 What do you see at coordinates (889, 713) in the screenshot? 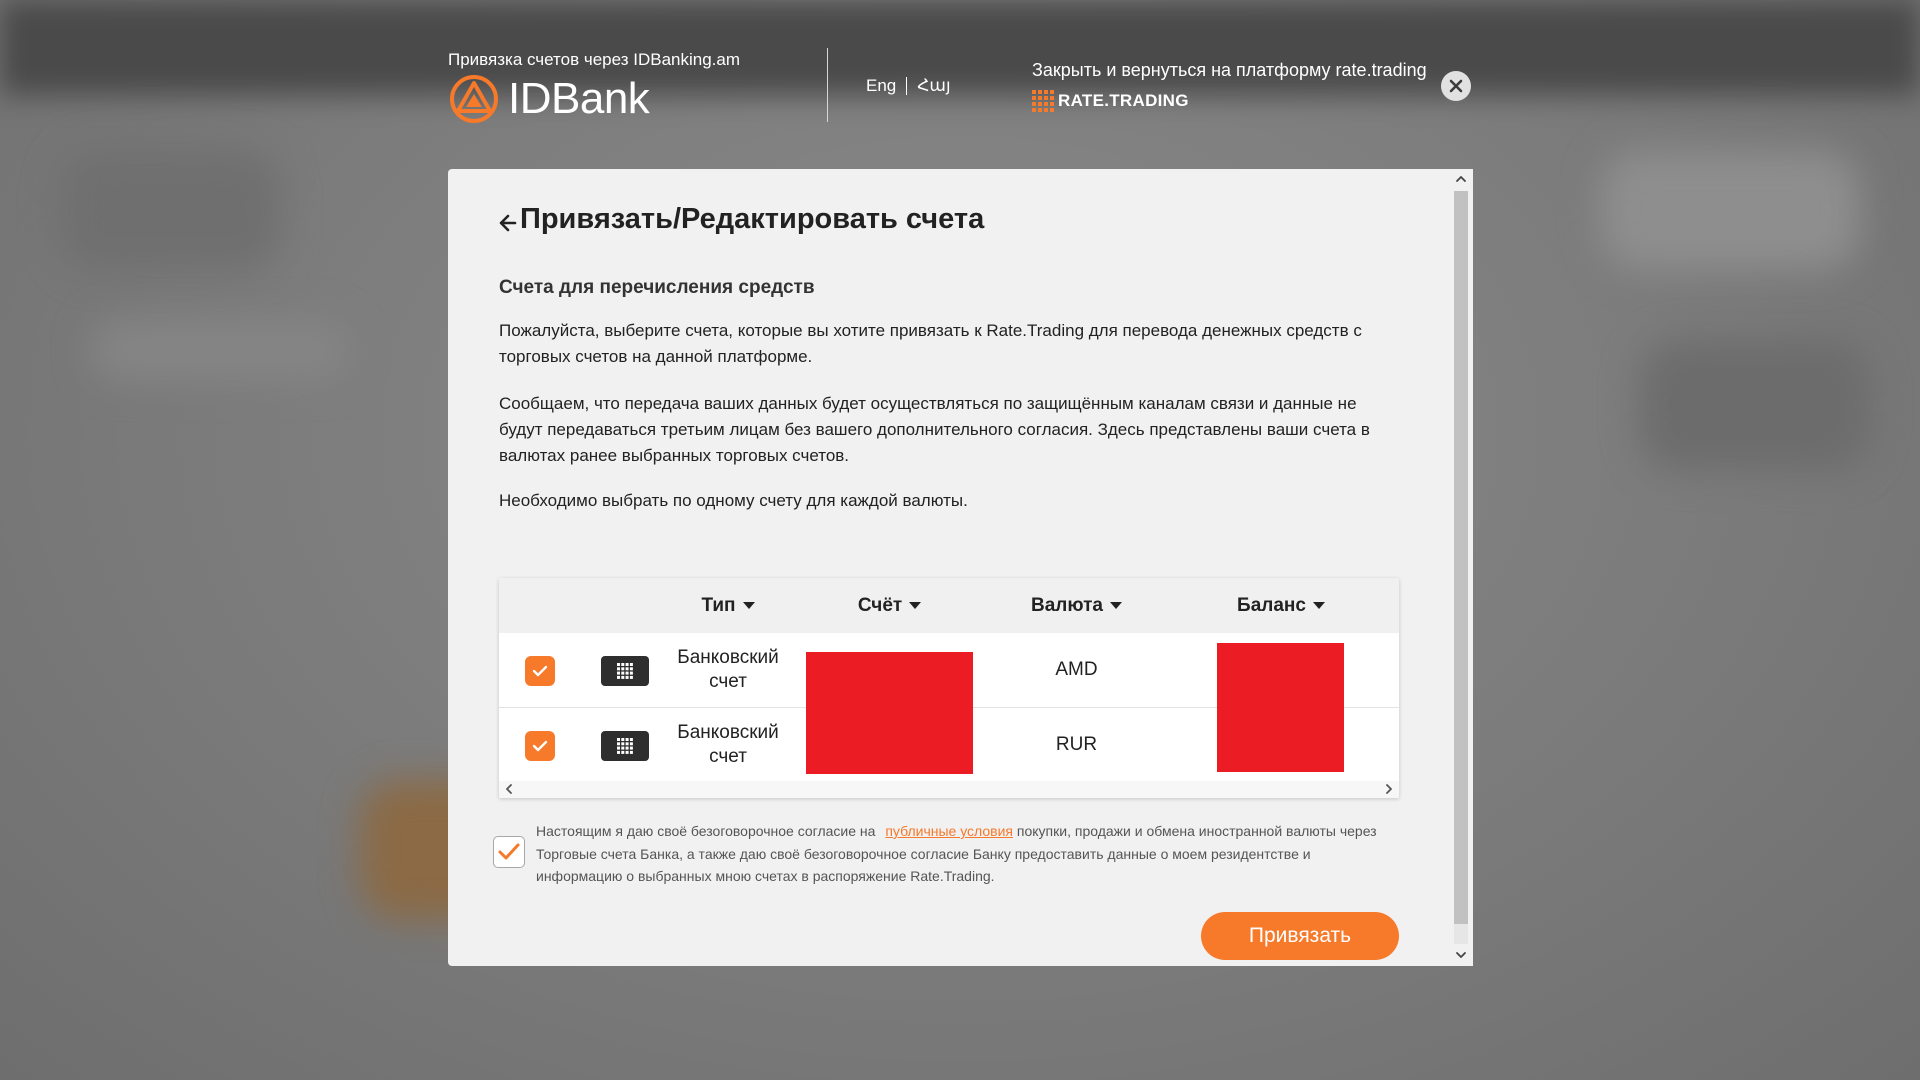
I see `redacted-account-numbers` at bounding box center [889, 713].